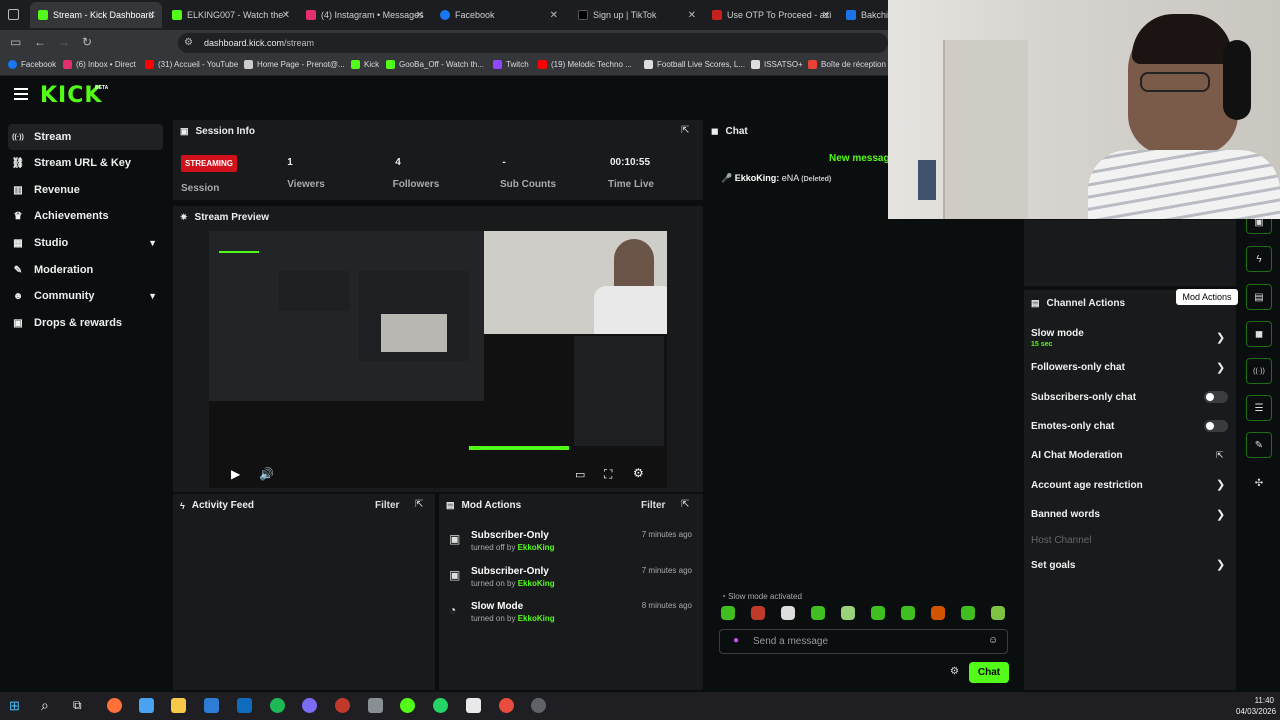 The height and width of the screenshot is (720, 1280). What do you see at coordinates (99, 64) in the screenshot?
I see `bookmark-item: (6) Inbox • Direct` at bounding box center [99, 64].